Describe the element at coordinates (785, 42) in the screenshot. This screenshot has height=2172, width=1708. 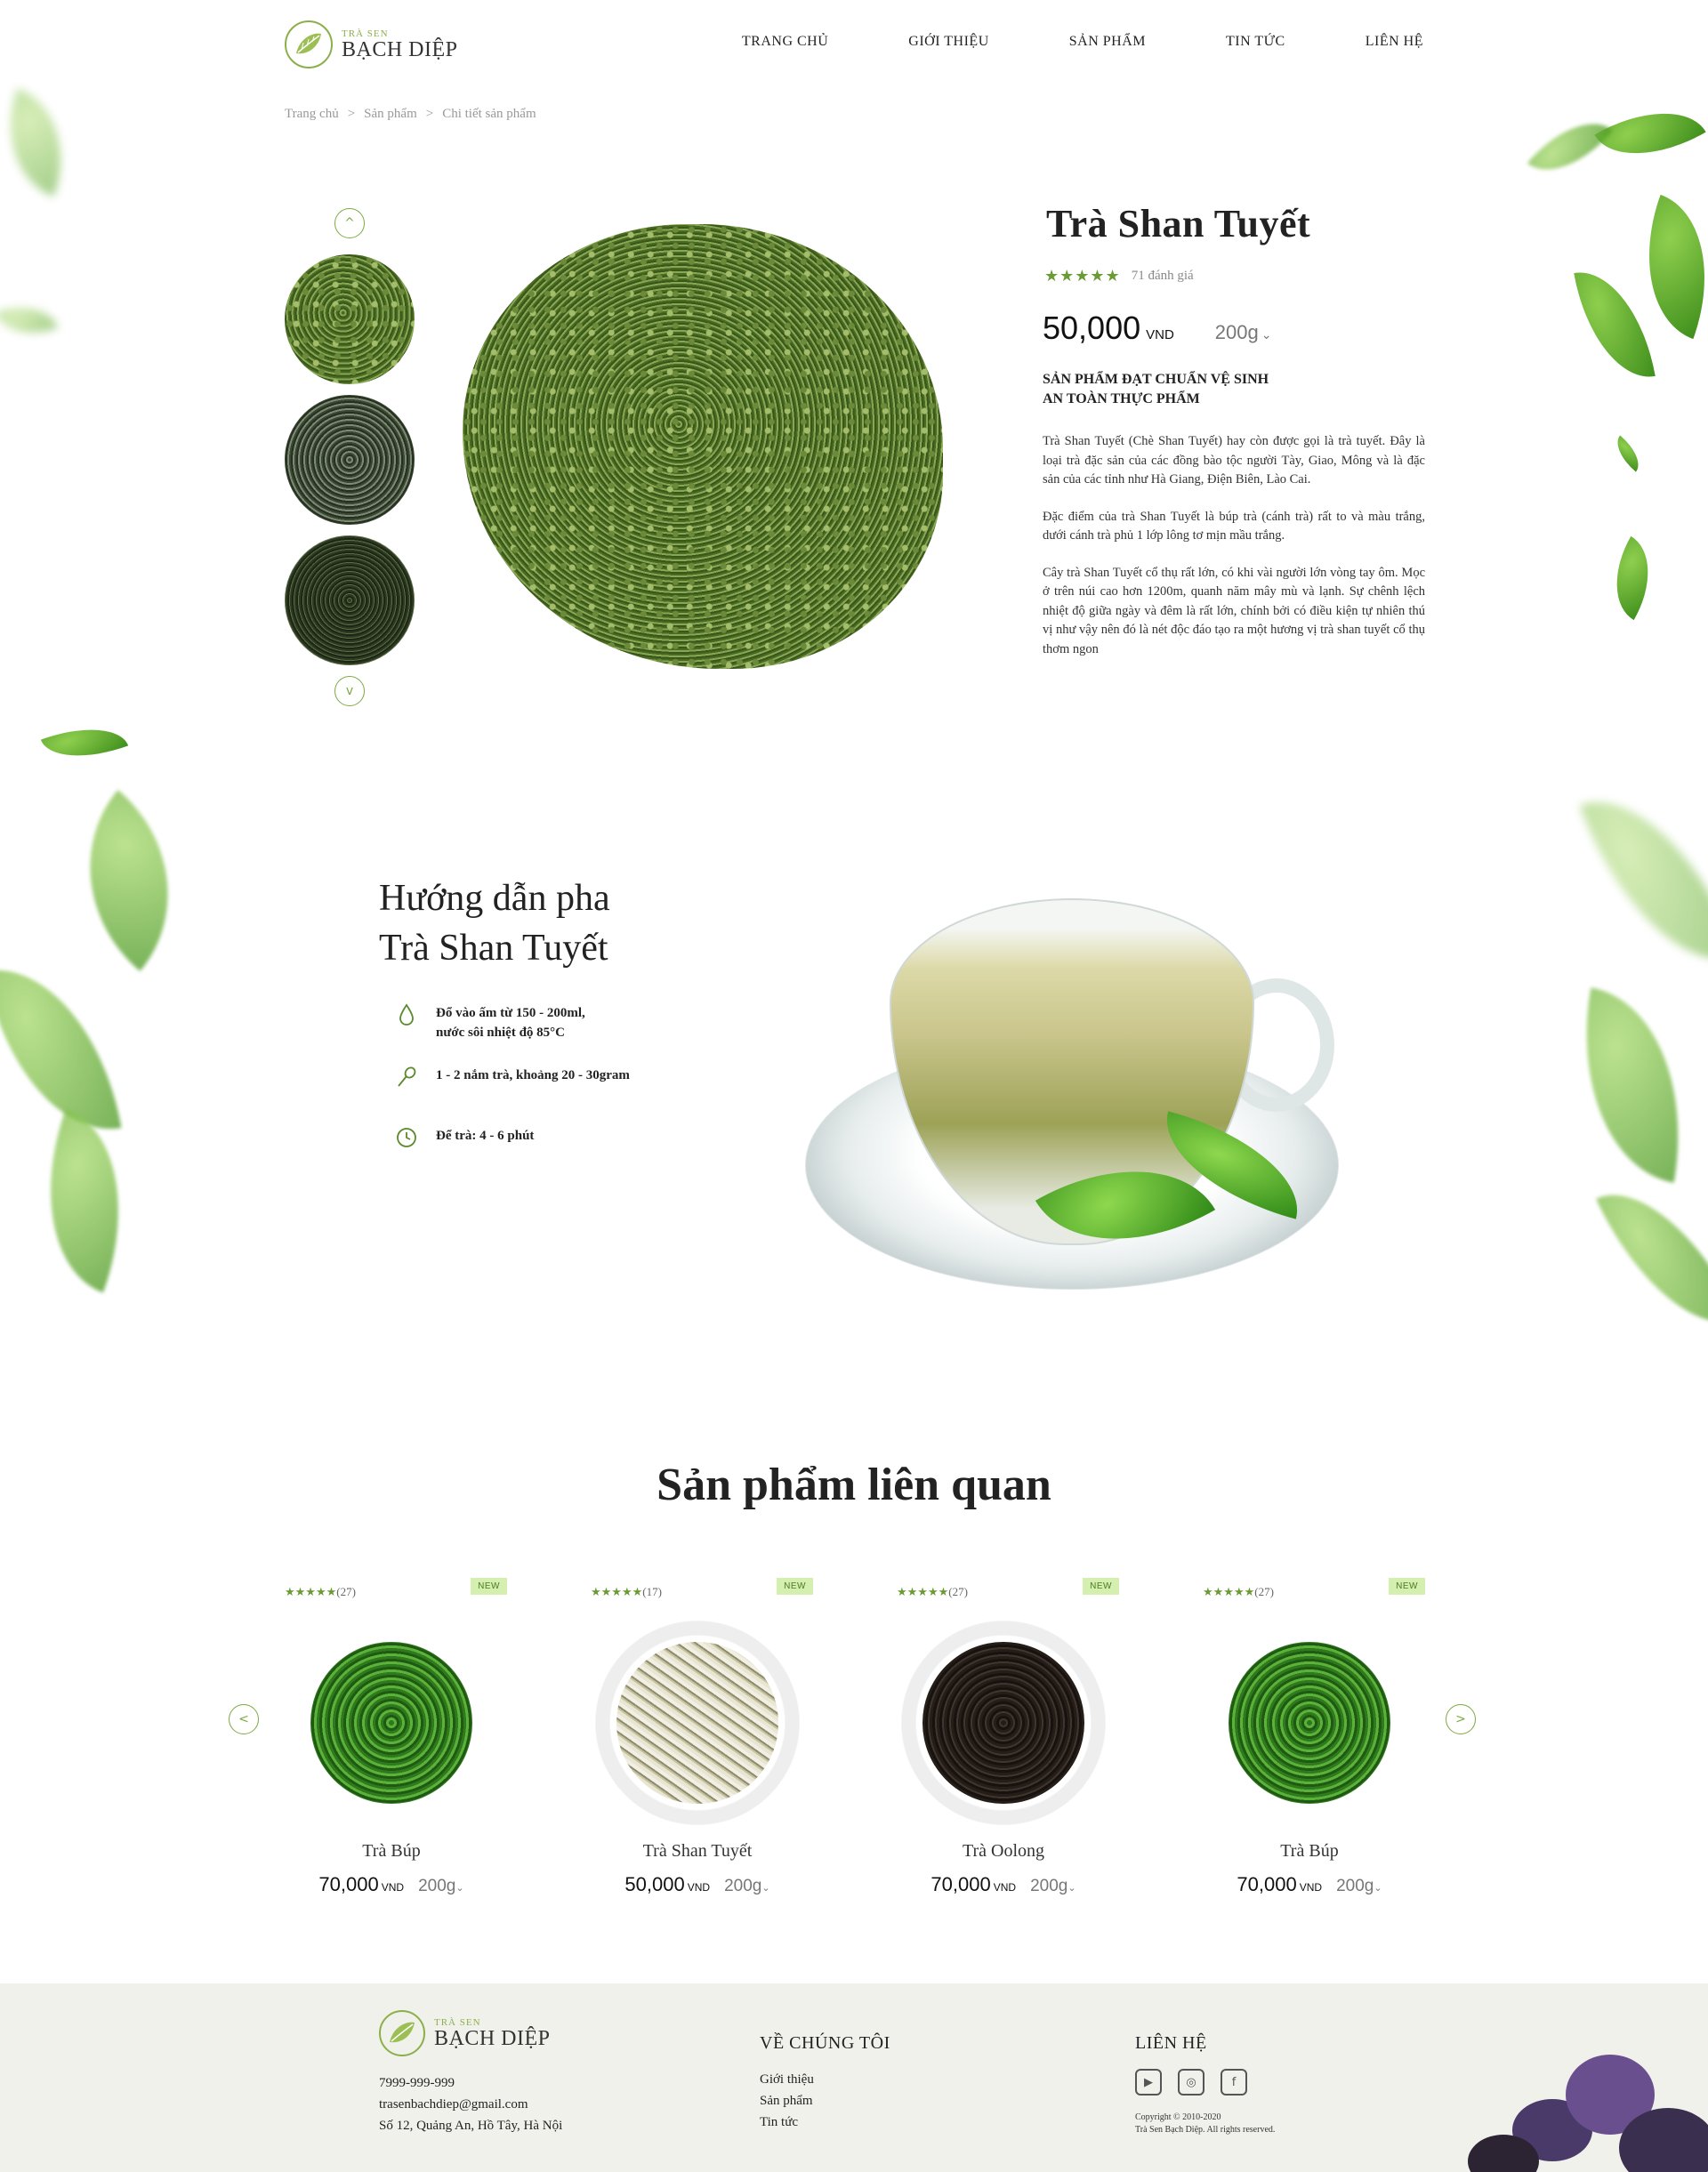
I see `nav-item-home: TRANG CHỦ` at that location.